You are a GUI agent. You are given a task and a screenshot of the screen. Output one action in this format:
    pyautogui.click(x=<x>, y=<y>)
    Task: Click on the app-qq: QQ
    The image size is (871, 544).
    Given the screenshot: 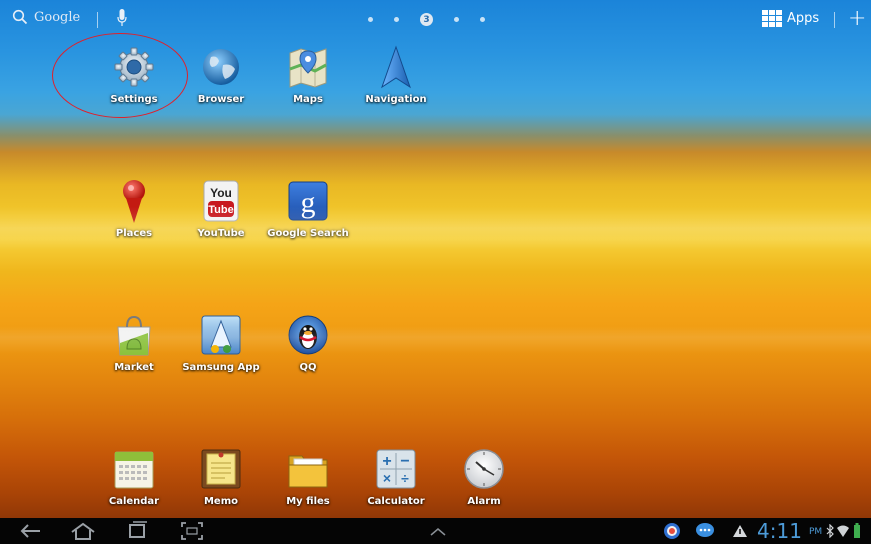 What is the action you would take?
    pyautogui.click(x=308, y=342)
    